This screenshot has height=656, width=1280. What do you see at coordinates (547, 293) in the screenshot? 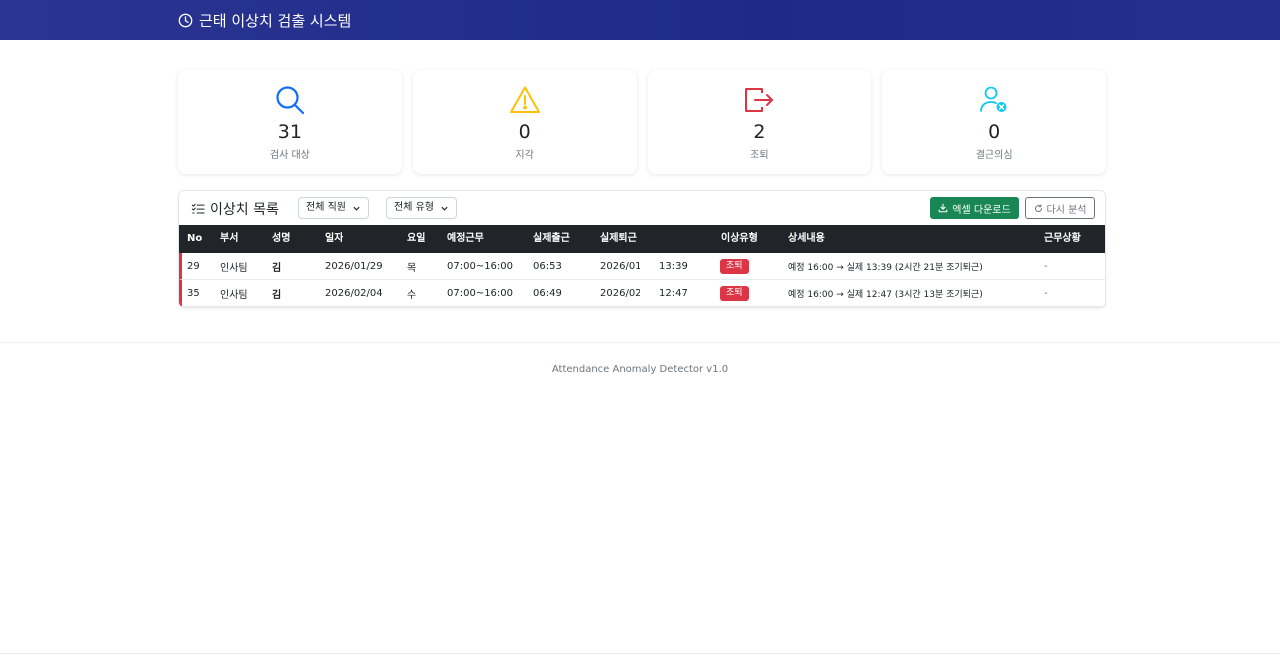
I see `cell-actual-in: 06:49` at bounding box center [547, 293].